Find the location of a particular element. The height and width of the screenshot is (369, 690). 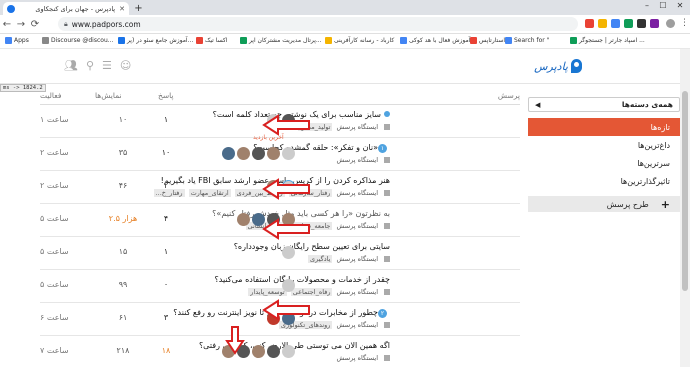

reply-count: ۰ is located at coordinates (166, 284).